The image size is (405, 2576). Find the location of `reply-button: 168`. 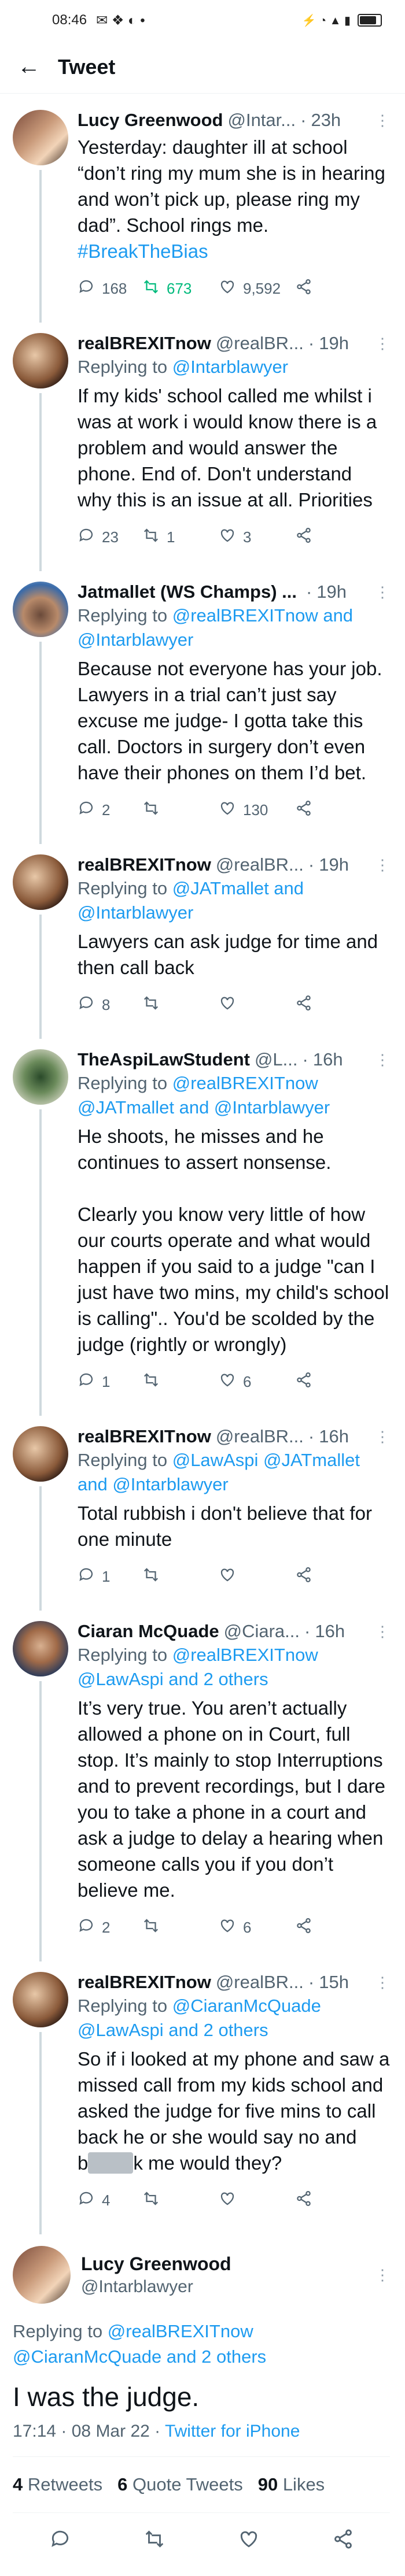

reply-button: 168 is located at coordinates (110, 288).